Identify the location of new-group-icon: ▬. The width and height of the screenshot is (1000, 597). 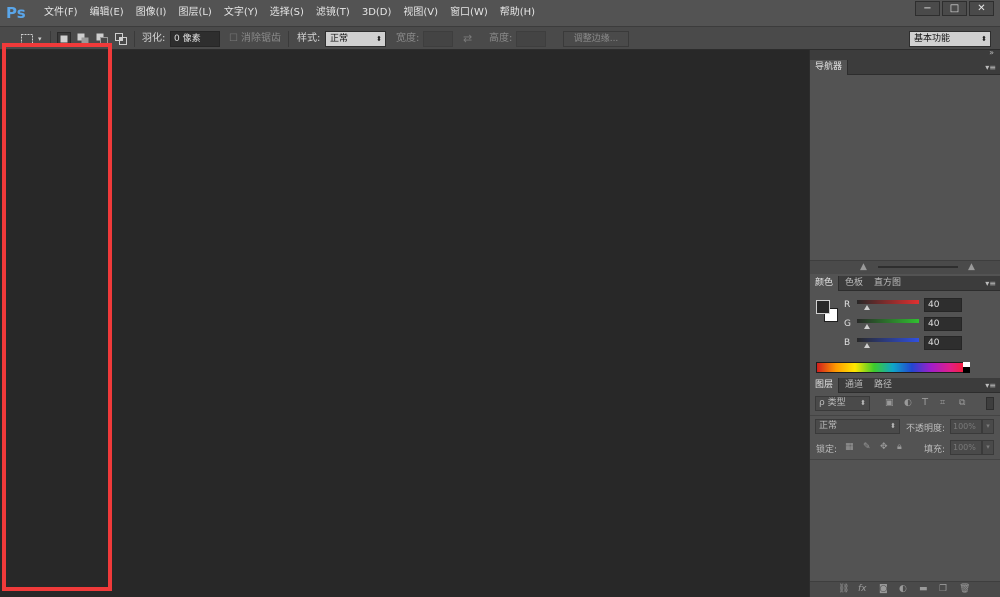
(923, 589).